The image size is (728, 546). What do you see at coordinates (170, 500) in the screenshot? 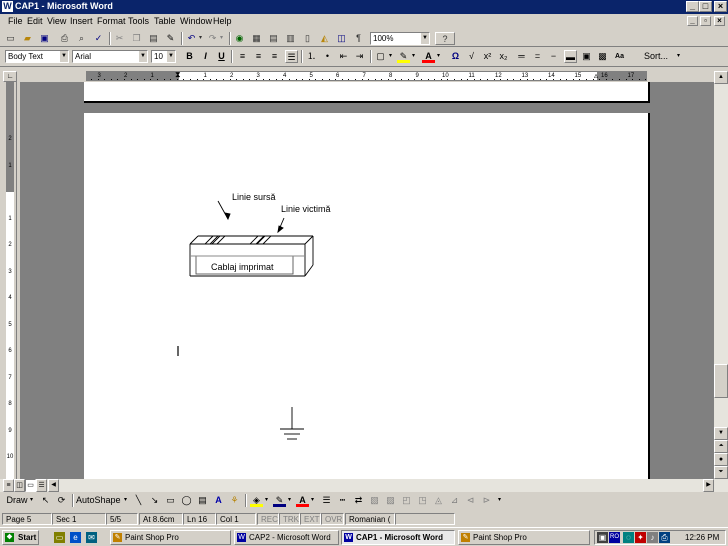
I see `rectangle-tool-icon: ▭` at bounding box center [170, 500].